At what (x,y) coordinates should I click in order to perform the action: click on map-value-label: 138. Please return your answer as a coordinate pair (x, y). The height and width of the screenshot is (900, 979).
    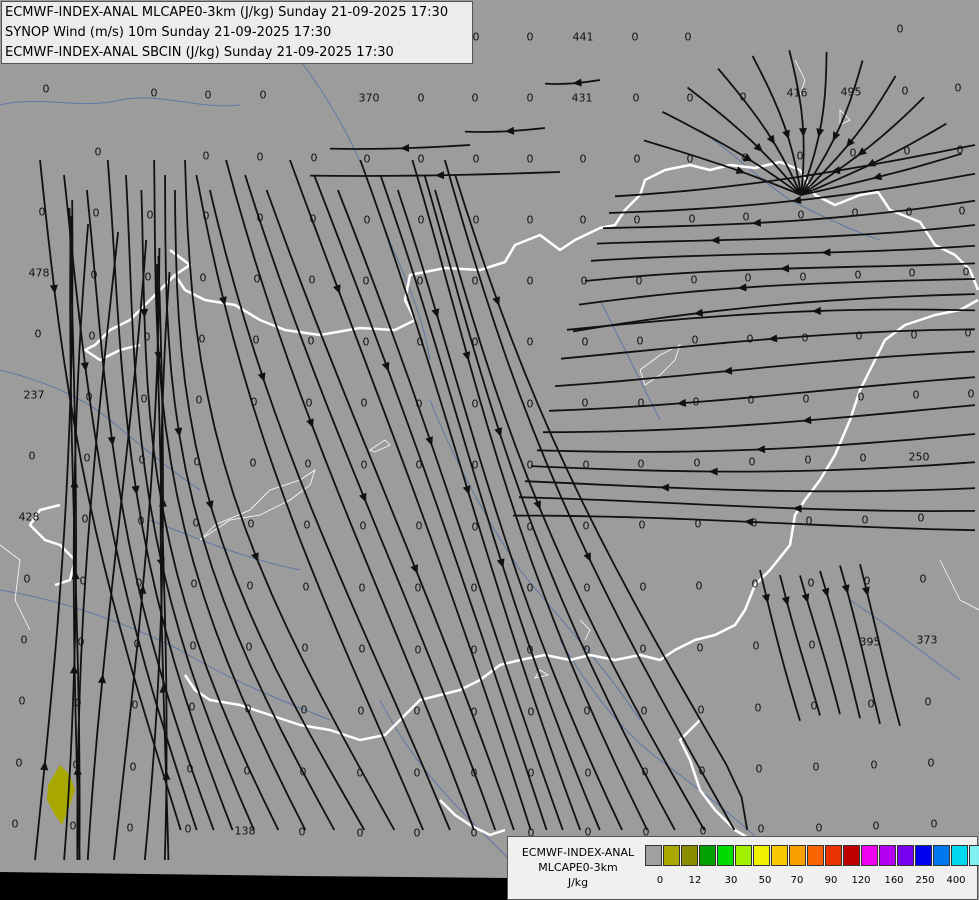
    Looking at the image, I should click on (245, 831).